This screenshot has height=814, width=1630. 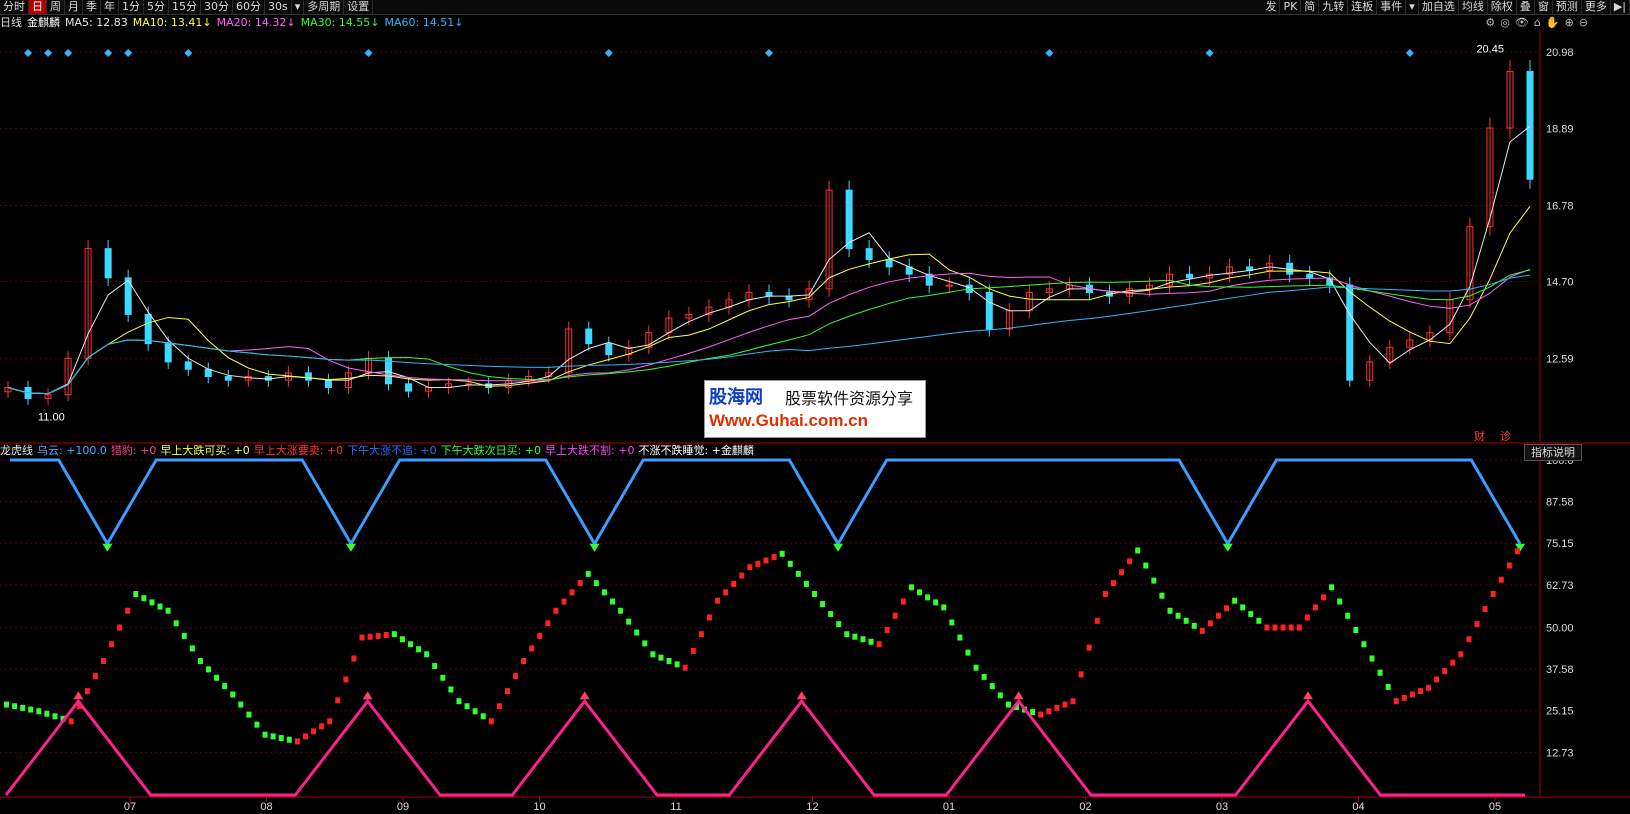 I want to click on tool-button-0: 发, so click(x=1271, y=7).